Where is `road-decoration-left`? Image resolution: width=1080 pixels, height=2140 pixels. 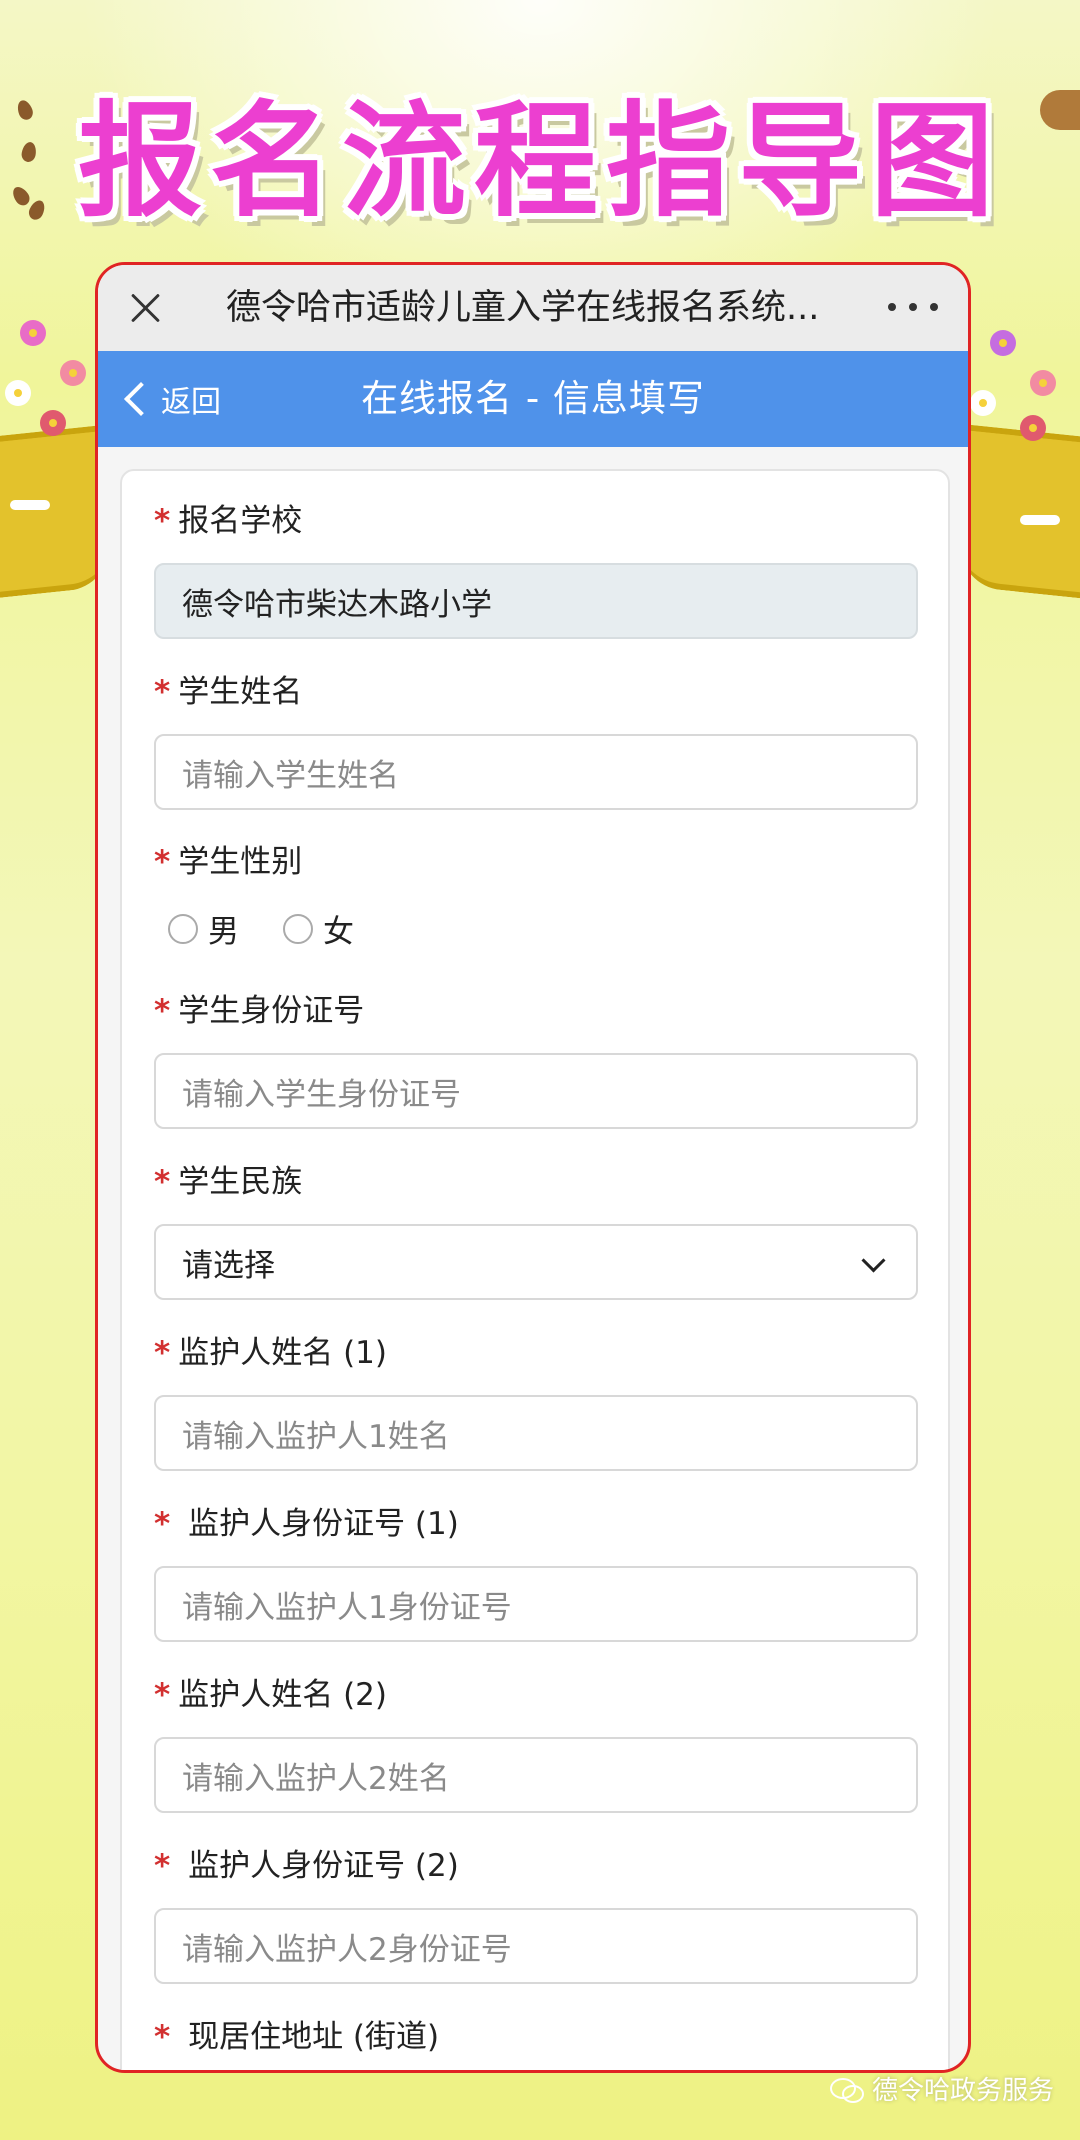 road-decoration-left is located at coordinates (55, 511).